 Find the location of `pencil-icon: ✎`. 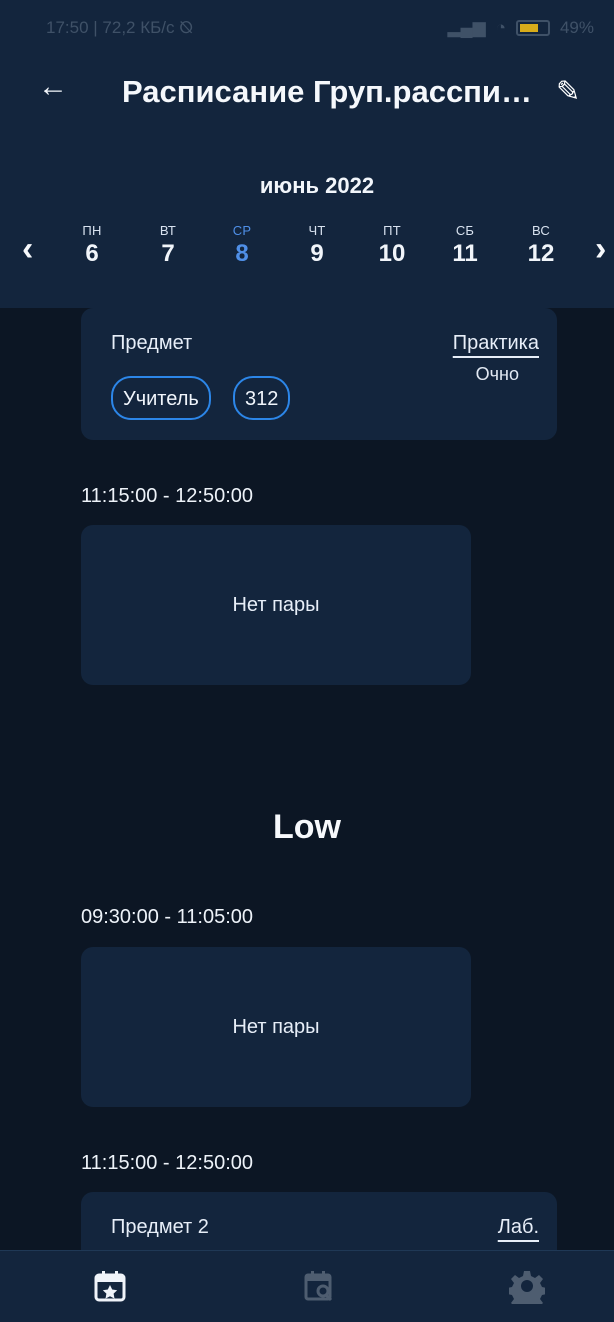

pencil-icon: ✎ is located at coordinates (568, 91).